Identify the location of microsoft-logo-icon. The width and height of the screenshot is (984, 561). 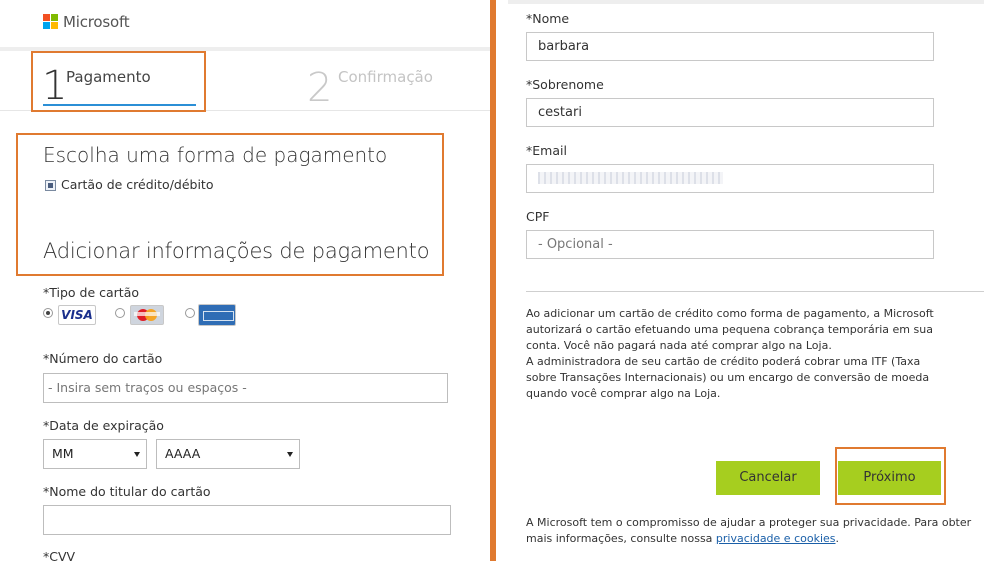
(51, 22).